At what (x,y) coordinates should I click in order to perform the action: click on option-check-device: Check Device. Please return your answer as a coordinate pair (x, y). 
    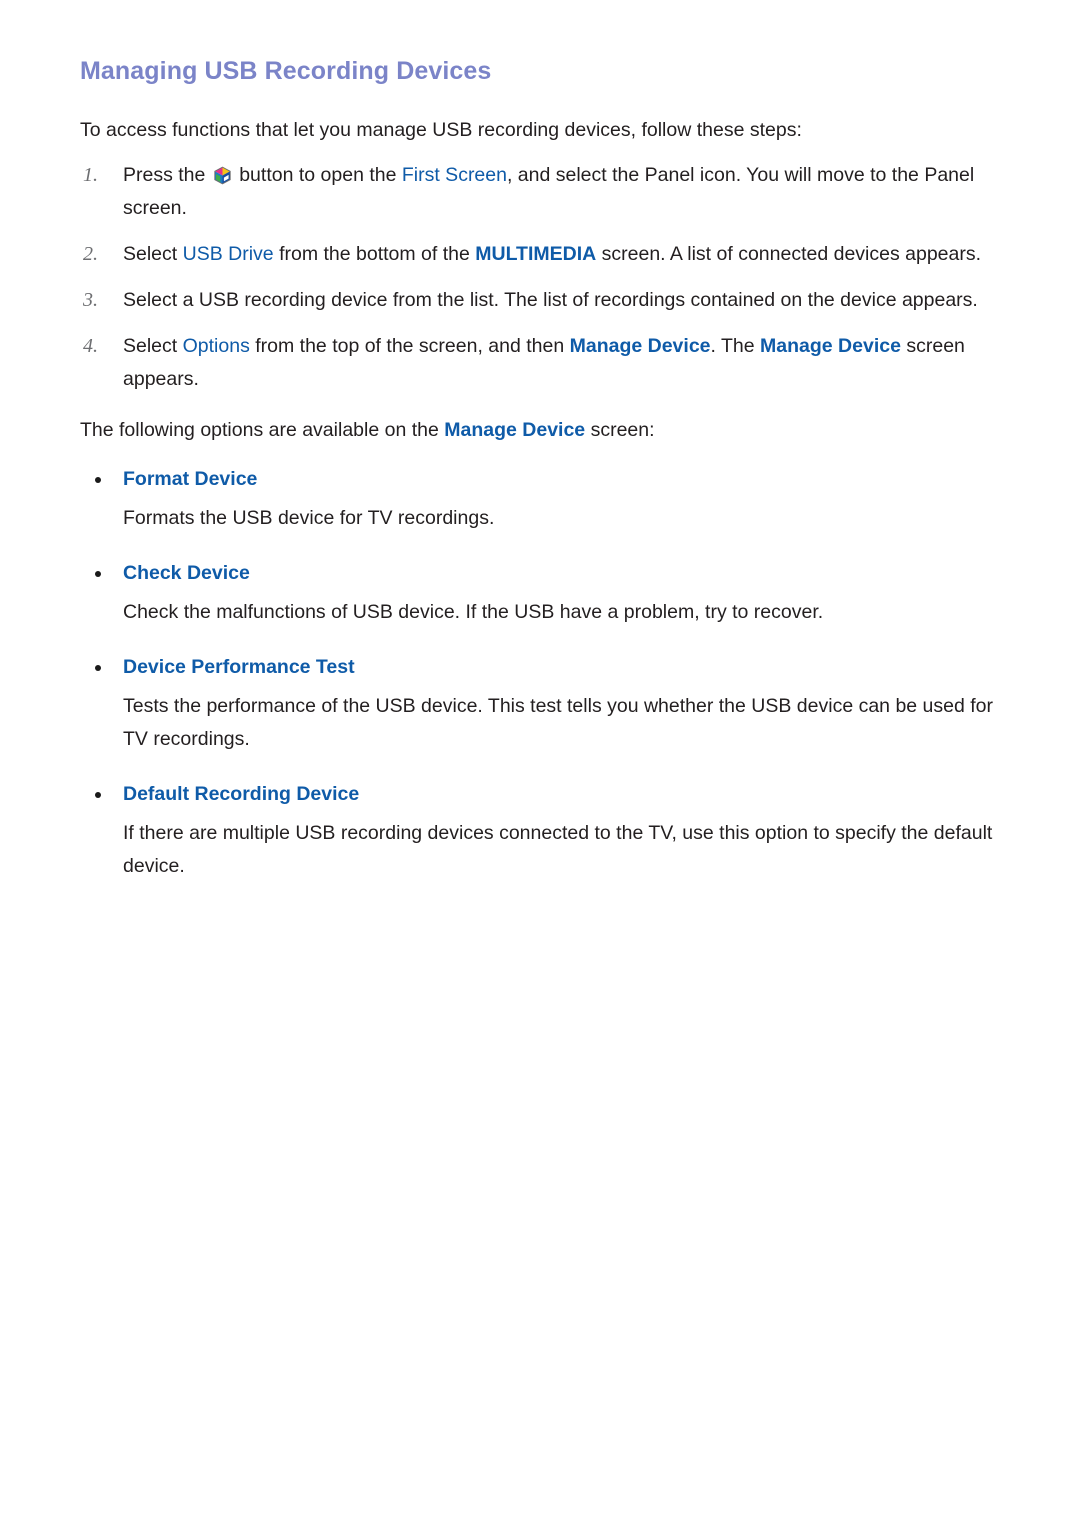
    Looking at the image, I should click on (545, 573).